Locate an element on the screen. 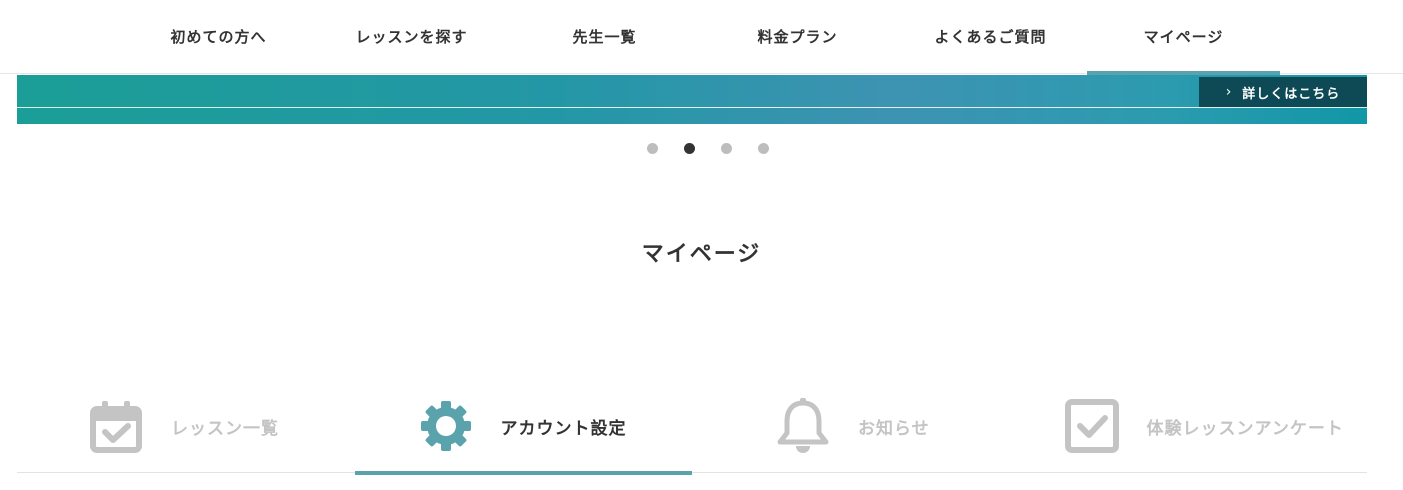 The image size is (1403, 490). nav-item-mypage: マイページ is located at coordinates (1183, 37).